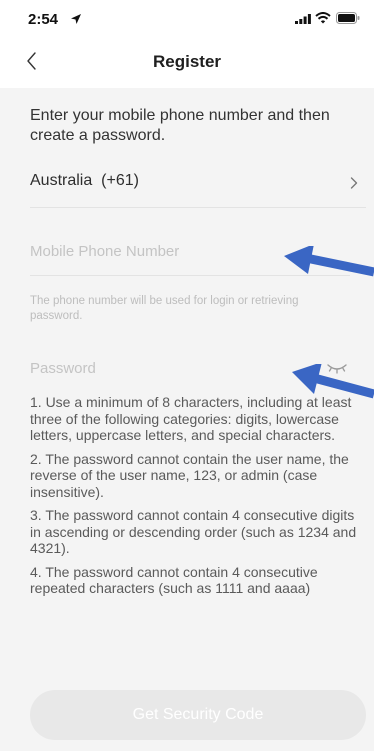 Image resolution: width=374 pixels, height=751 pixels. Describe the element at coordinates (323, 18) in the screenshot. I see `wifi-icon` at that location.